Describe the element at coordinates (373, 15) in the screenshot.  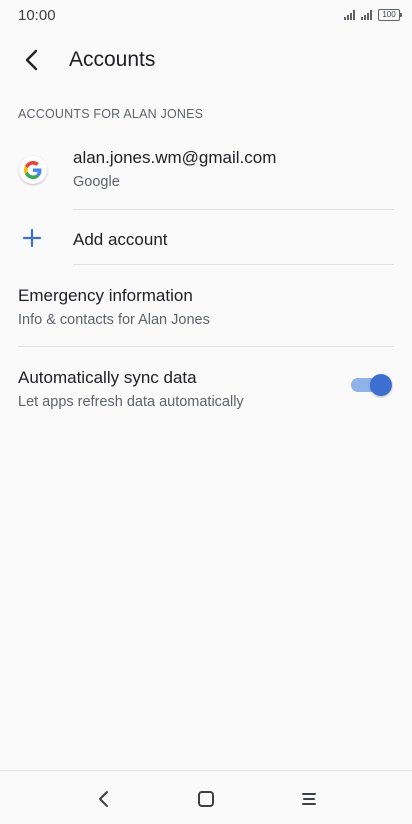
I see `status-icons: 100` at that location.